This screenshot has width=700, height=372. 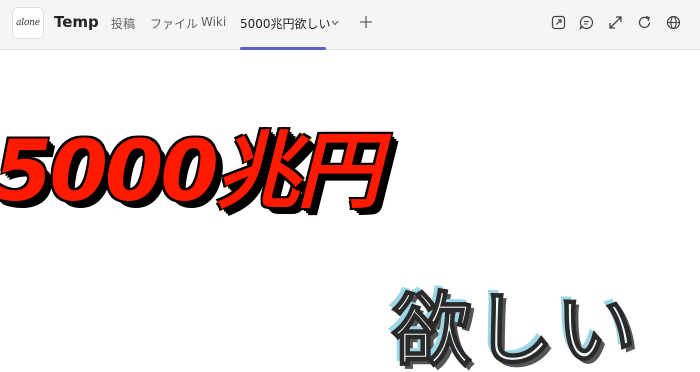 I want to click on channel-header: alone Temp 投稿 ファイル Wiki 5000兆円欲しい, so click(x=350, y=25).